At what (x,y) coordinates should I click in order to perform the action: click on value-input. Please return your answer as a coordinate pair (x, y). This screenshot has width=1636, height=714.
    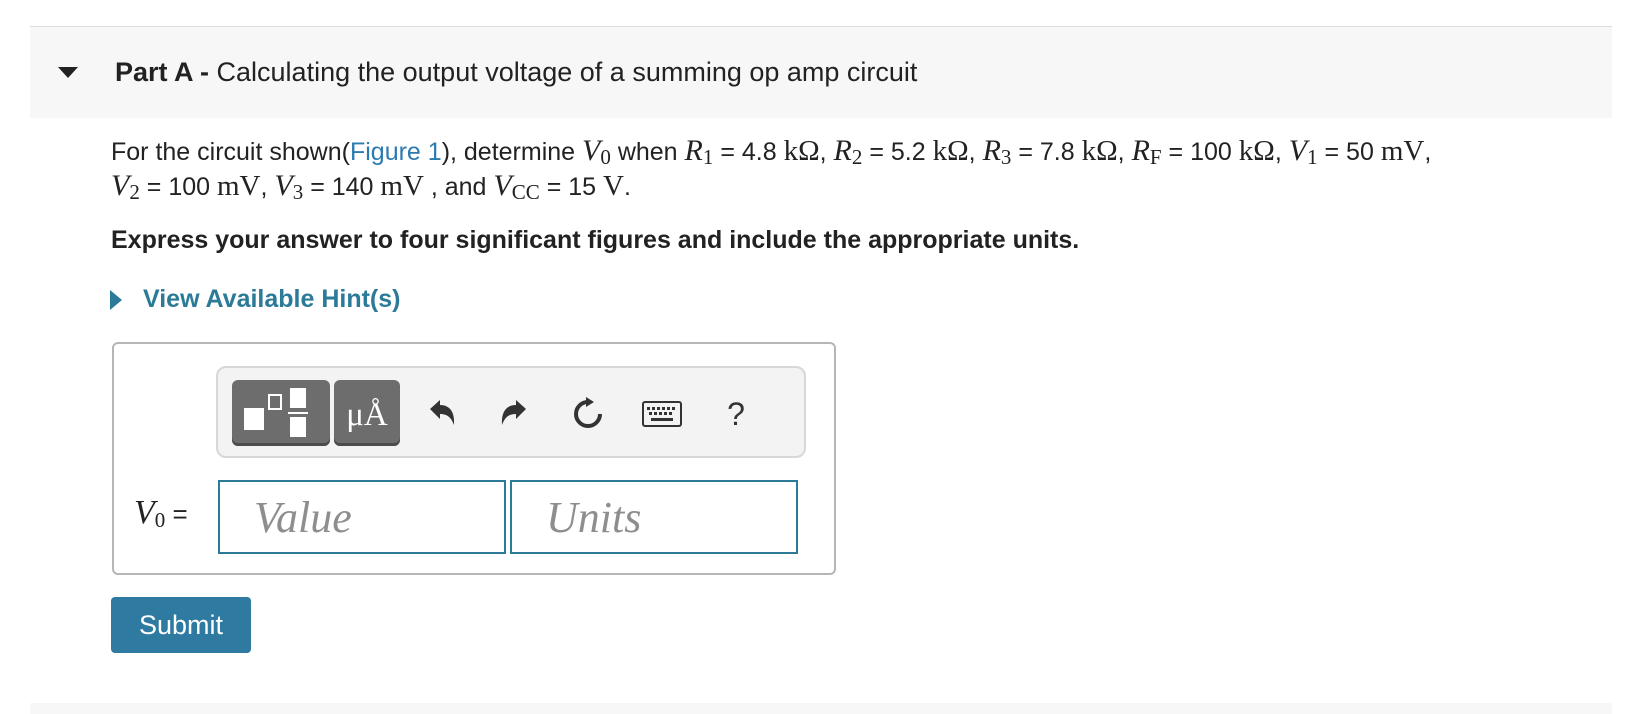
    Looking at the image, I should click on (362, 517).